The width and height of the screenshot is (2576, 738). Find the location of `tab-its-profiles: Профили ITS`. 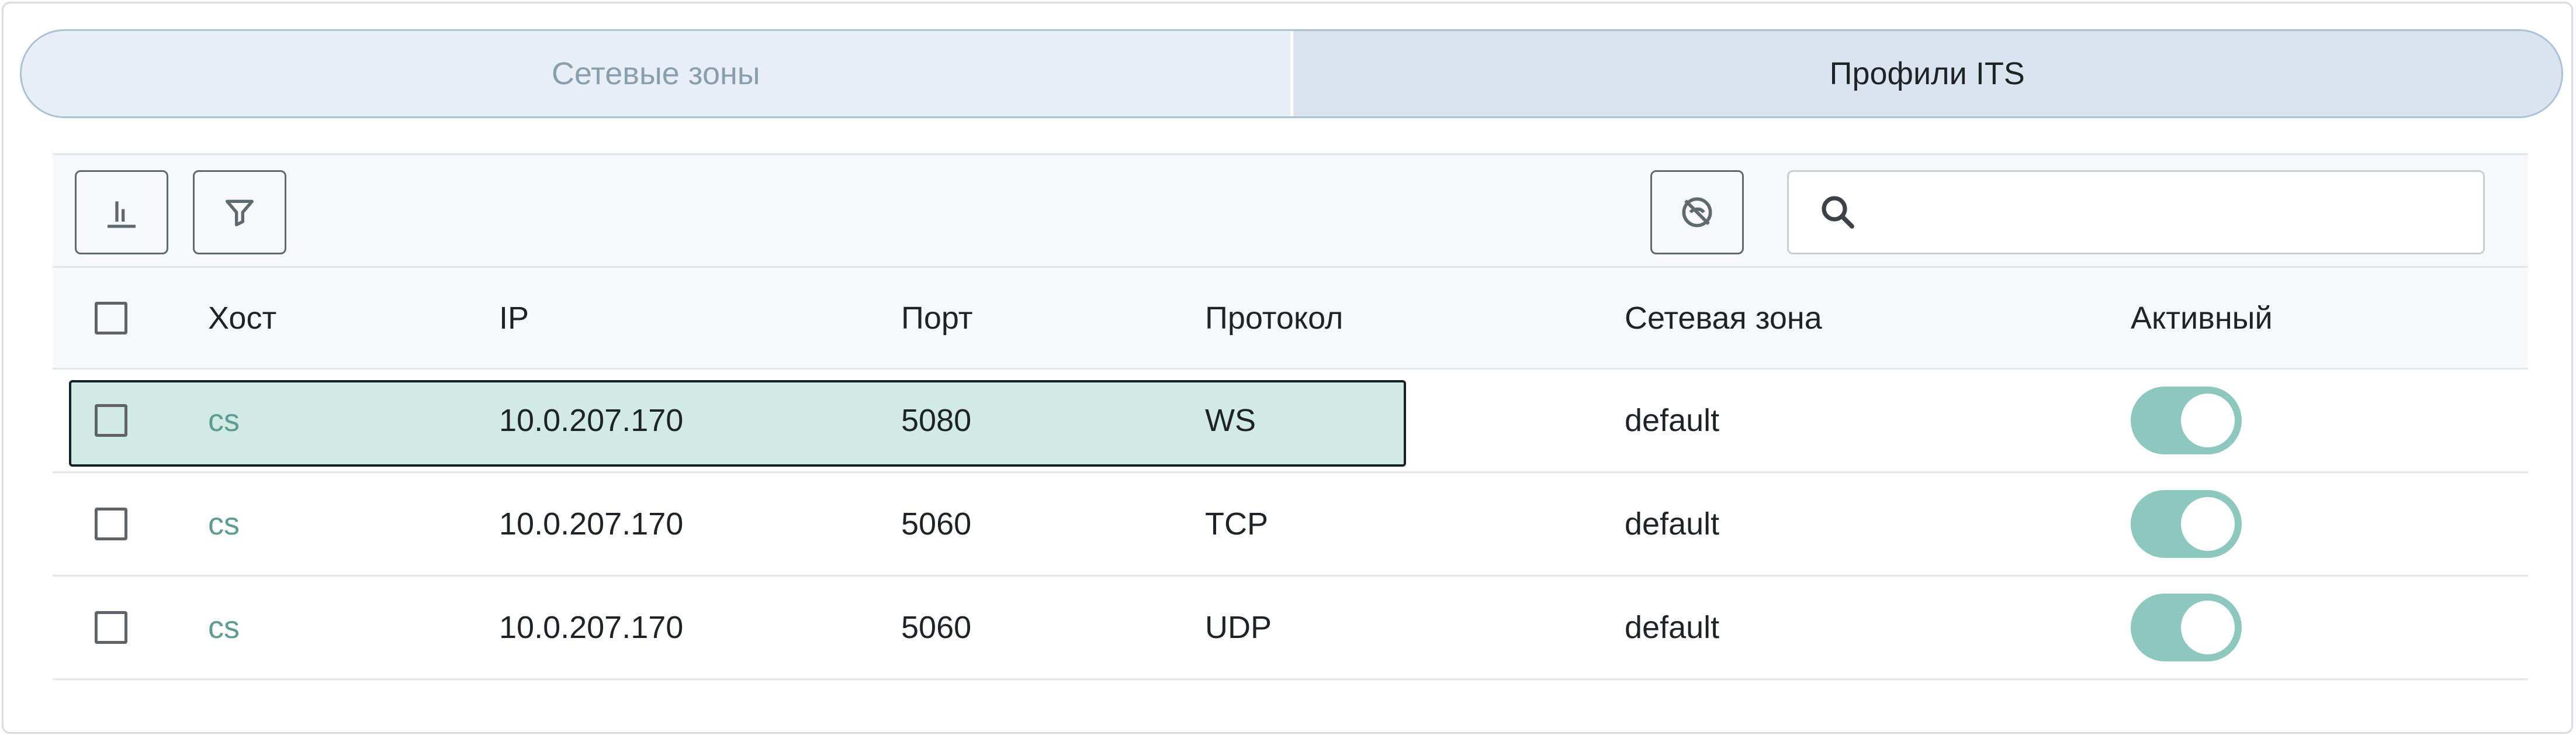

tab-its-profiles: Профили ITS is located at coordinates (1925, 73).